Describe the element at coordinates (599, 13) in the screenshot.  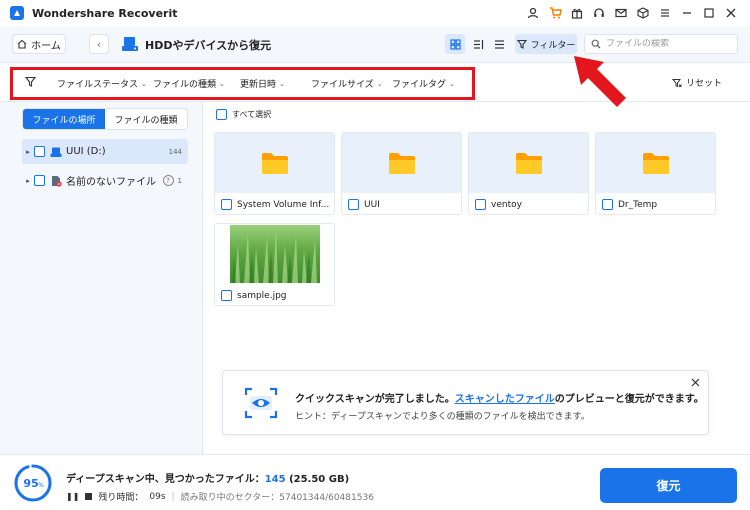
I see `headset-icon` at that location.